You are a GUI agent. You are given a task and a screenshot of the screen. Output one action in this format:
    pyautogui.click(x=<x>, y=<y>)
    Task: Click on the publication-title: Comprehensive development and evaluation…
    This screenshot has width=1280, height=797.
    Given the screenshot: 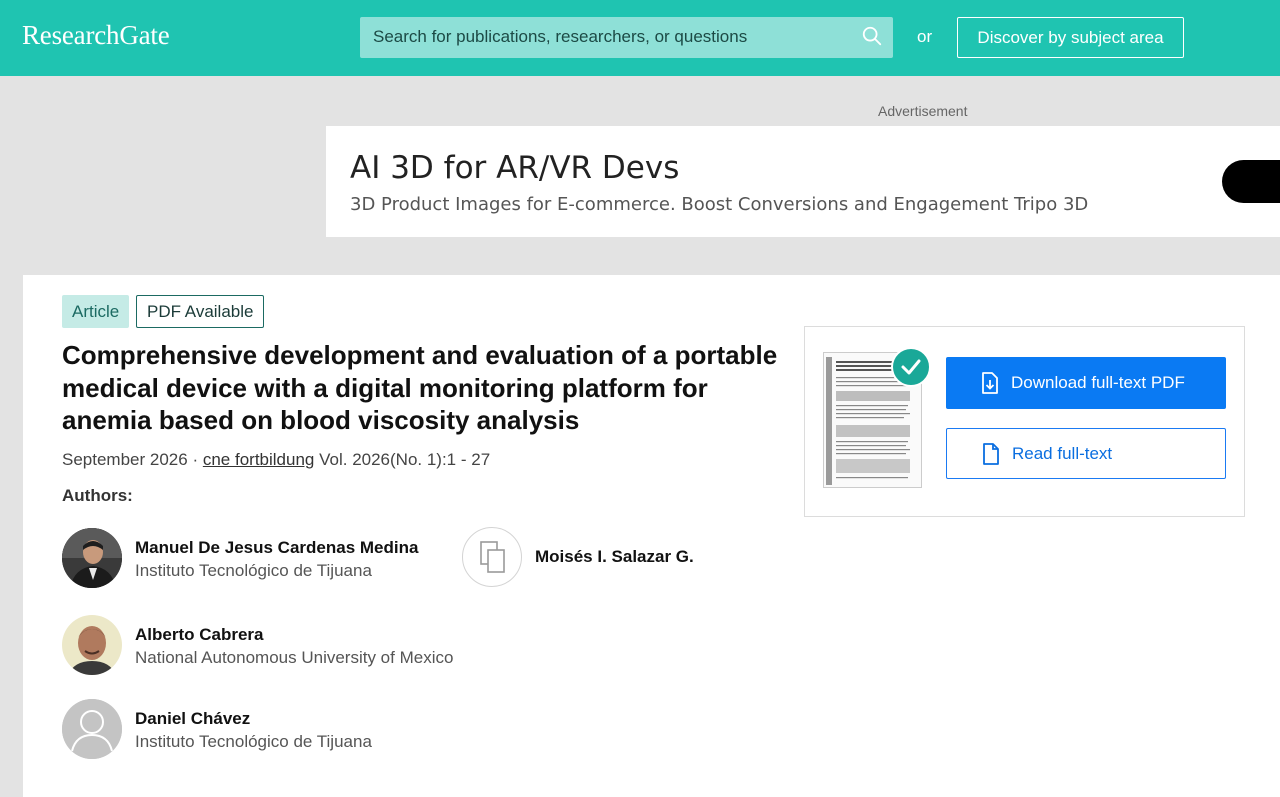 What is the action you would take?
    pyautogui.click(x=422, y=388)
    